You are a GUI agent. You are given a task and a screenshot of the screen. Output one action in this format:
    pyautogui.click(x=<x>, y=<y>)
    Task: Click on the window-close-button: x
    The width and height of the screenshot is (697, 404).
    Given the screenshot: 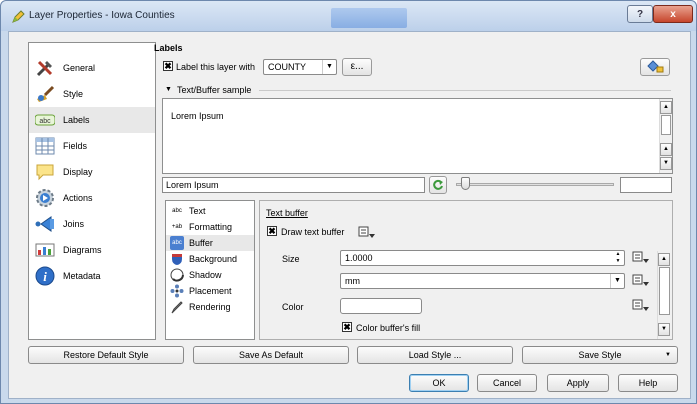 What is the action you would take?
    pyautogui.click(x=673, y=14)
    